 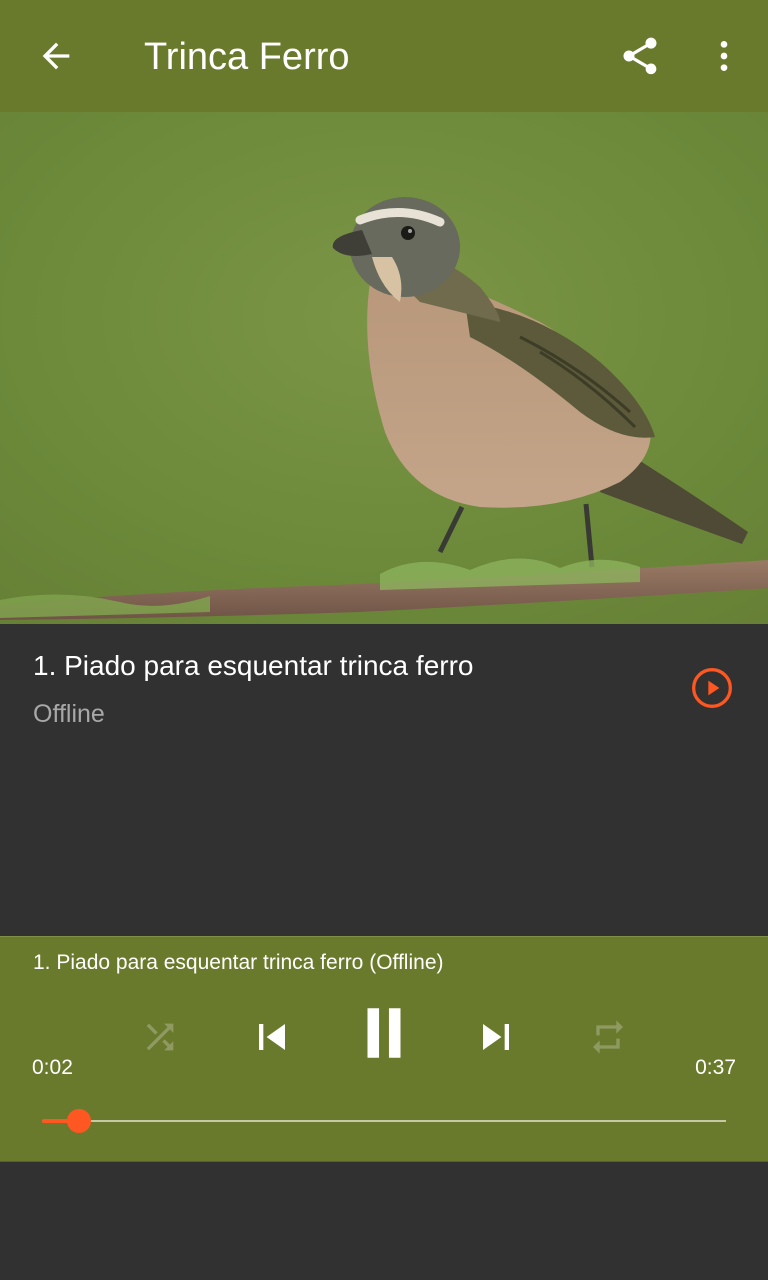 I want to click on more-options-button, so click(x=724, y=56).